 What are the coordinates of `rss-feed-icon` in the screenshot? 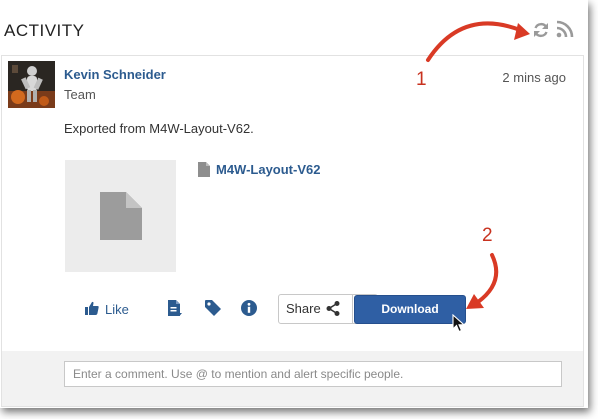 It's located at (565, 31).